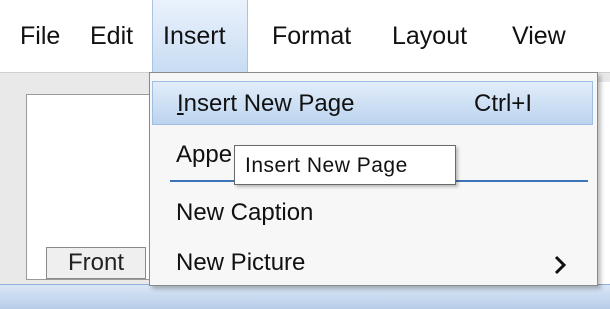 The image size is (610, 309). Describe the element at coordinates (96, 263) in the screenshot. I see `front-tab: Front` at that location.